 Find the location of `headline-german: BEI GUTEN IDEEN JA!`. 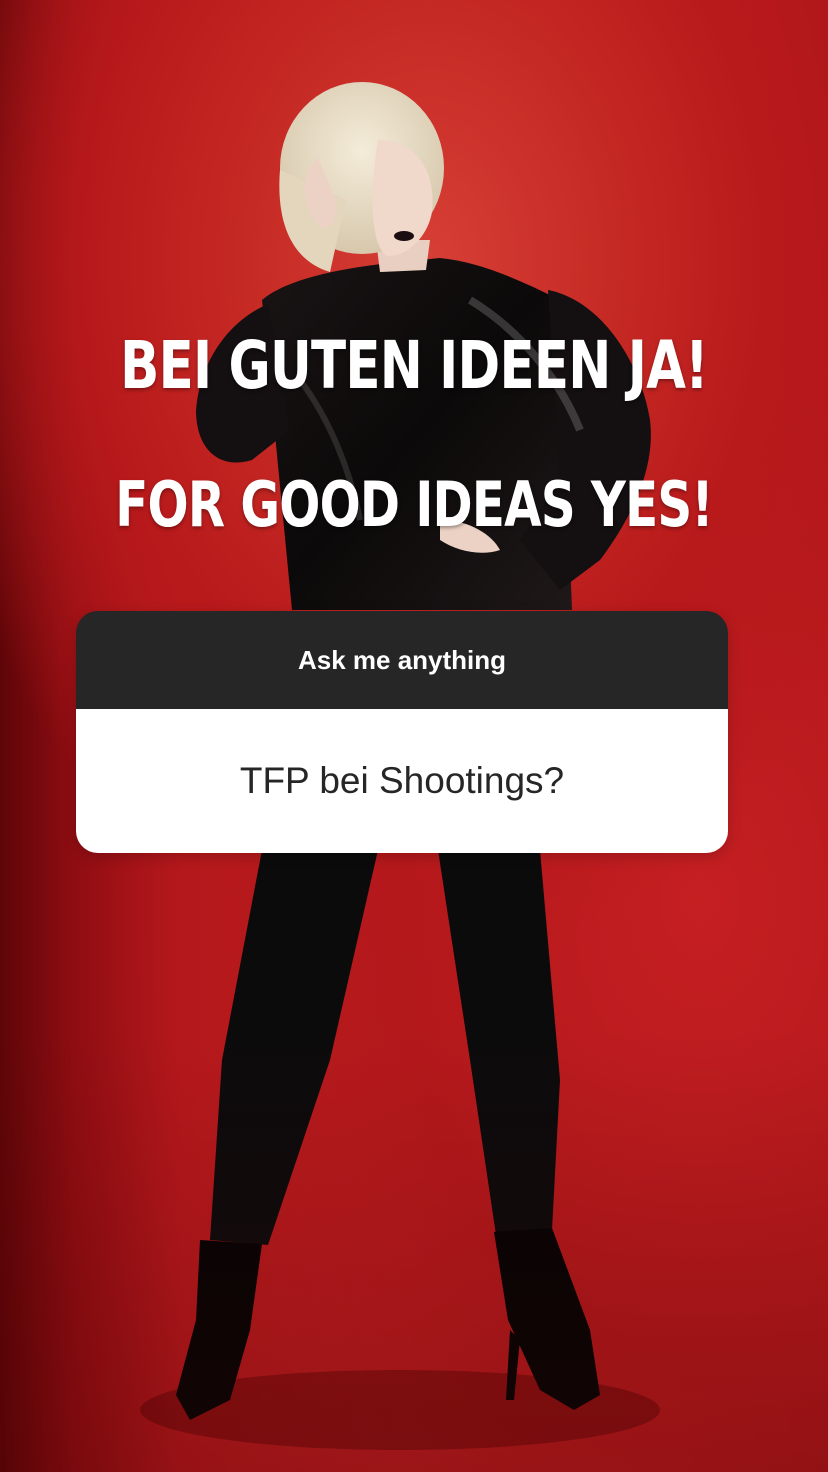

headline-german: BEI GUTEN IDEEN JA! is located at coordinates (414, 365).